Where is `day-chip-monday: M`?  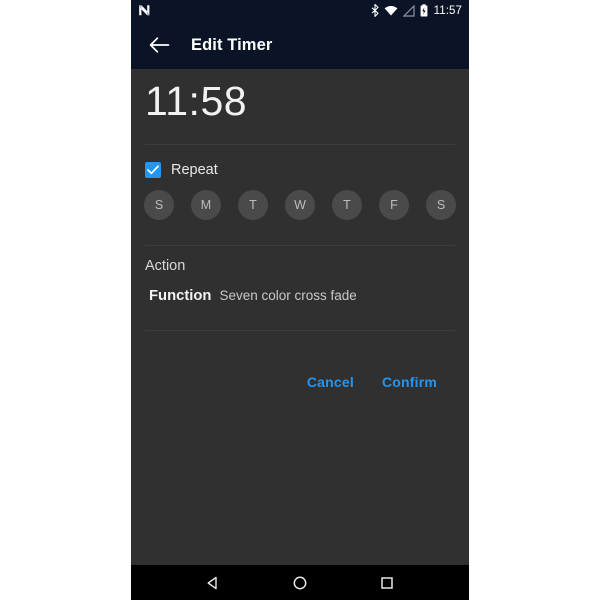
day-chip-monday: M is located at coordinates (206, 205).